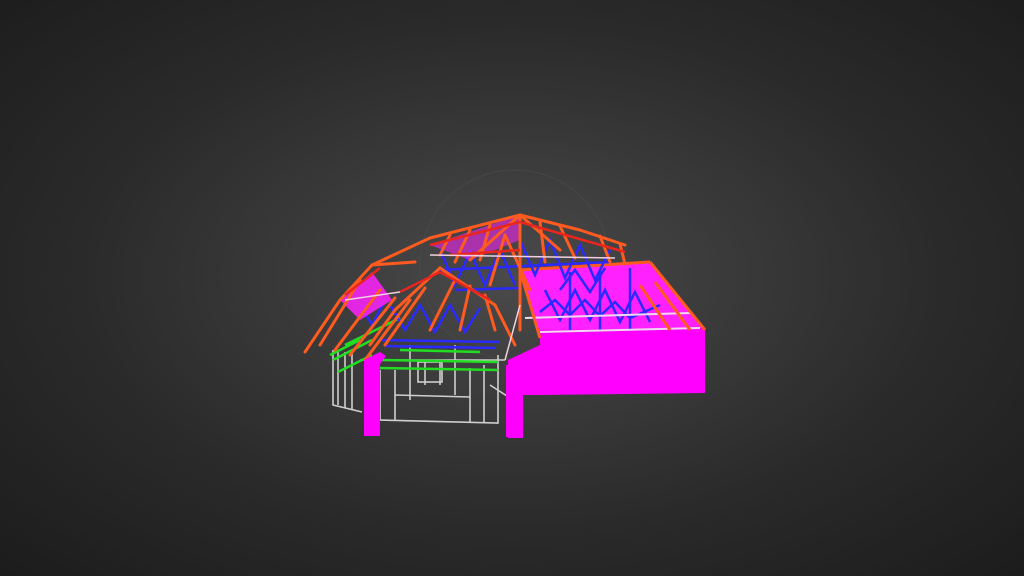 This screenshot has height=576, width=1024. I want to click on garage-block, so click(607, 349).